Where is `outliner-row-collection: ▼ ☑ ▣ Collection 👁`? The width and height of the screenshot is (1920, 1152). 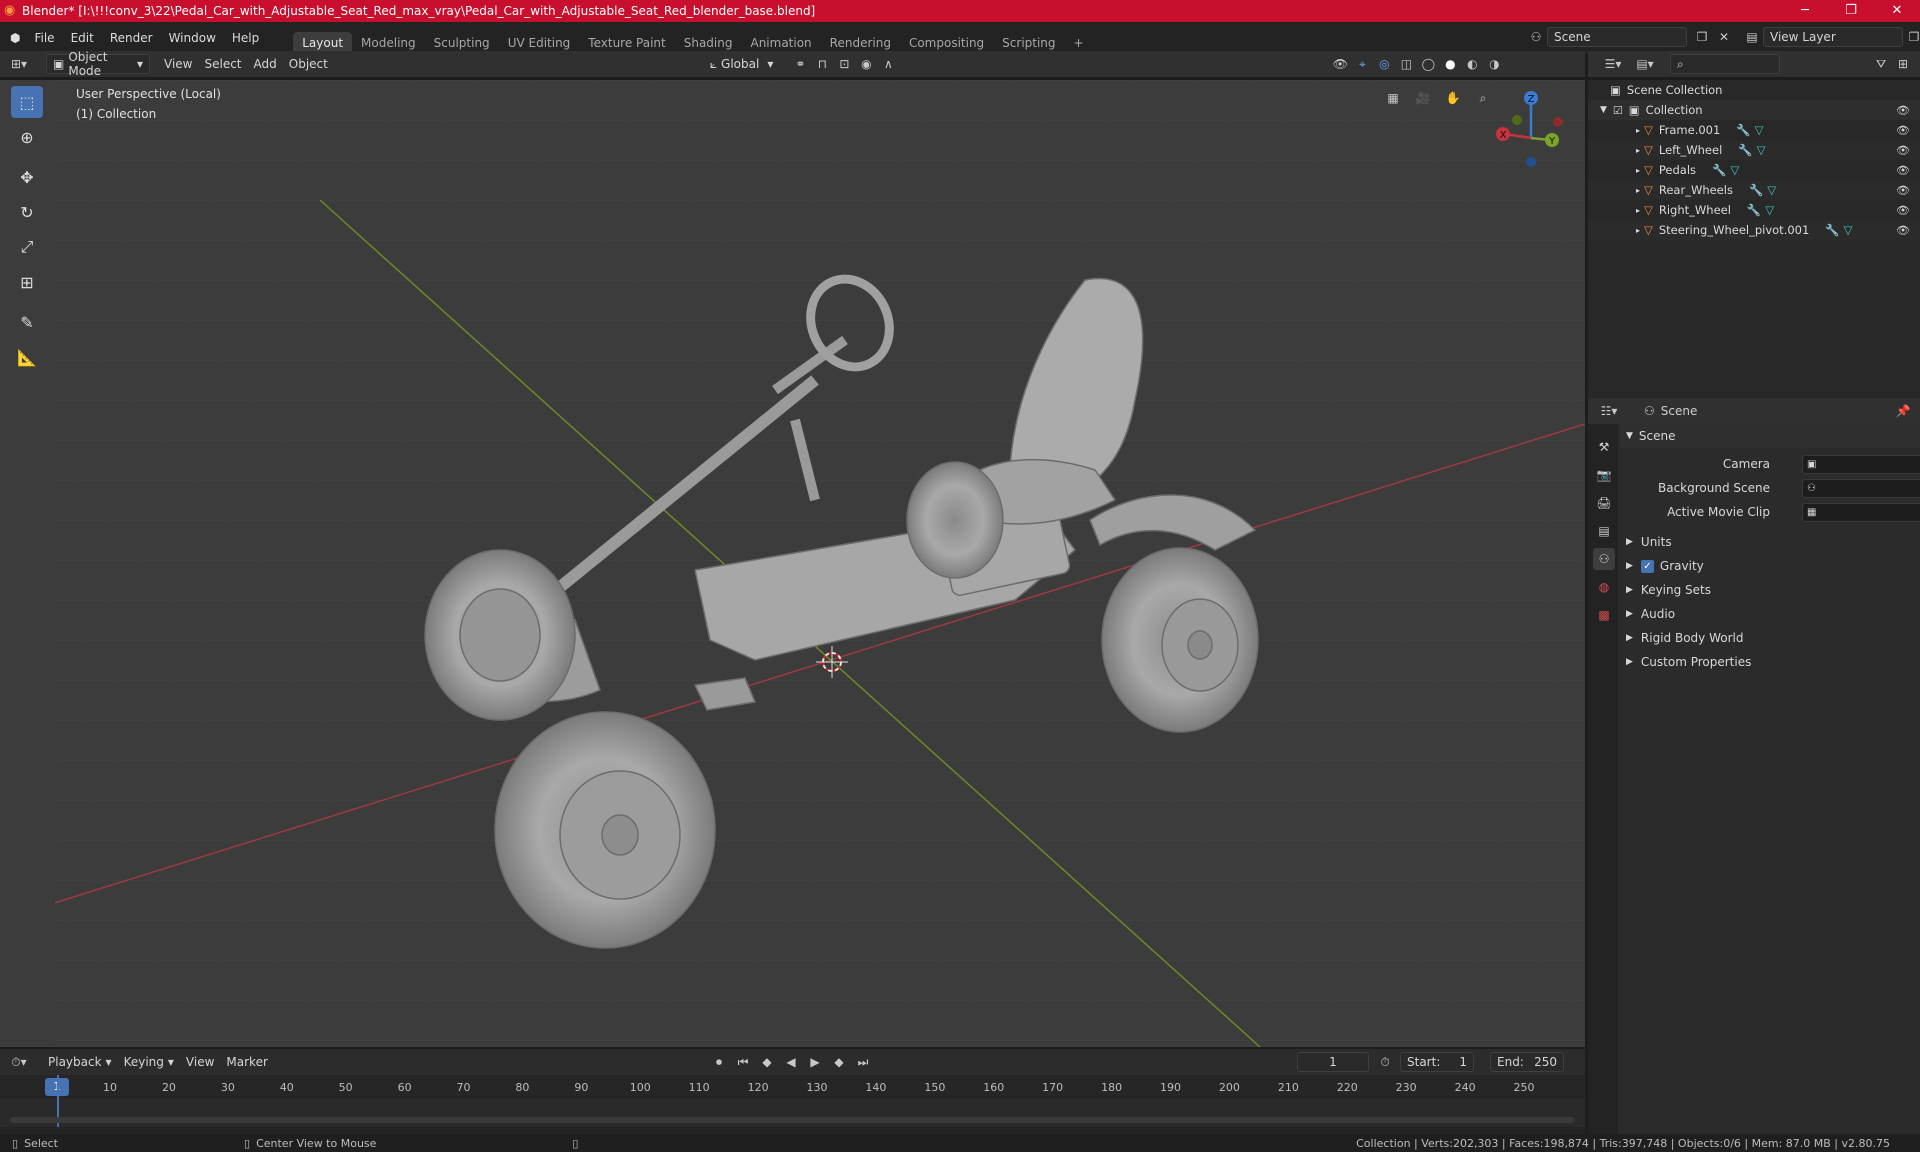 outliner-row-collection: ▼ ☑ ▣ Collection 👁 is located at coordinates (1754, 110).